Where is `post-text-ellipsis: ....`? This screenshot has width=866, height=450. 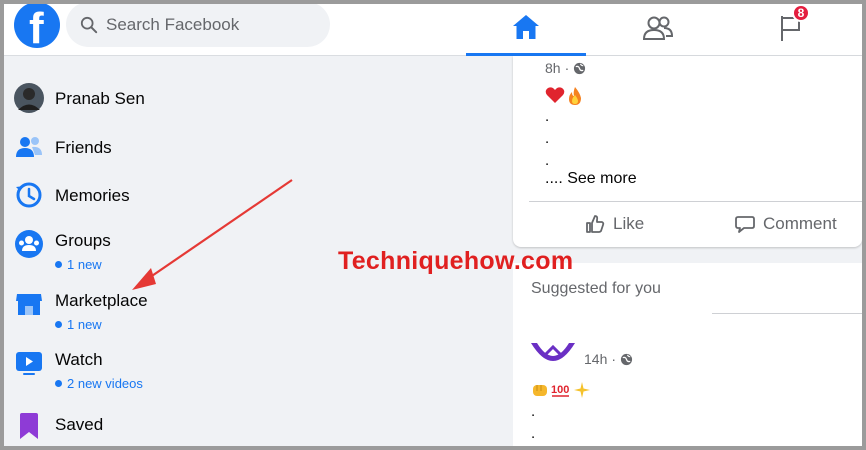
post-text-ellipsis: .... is located at coordinates (554, 178).